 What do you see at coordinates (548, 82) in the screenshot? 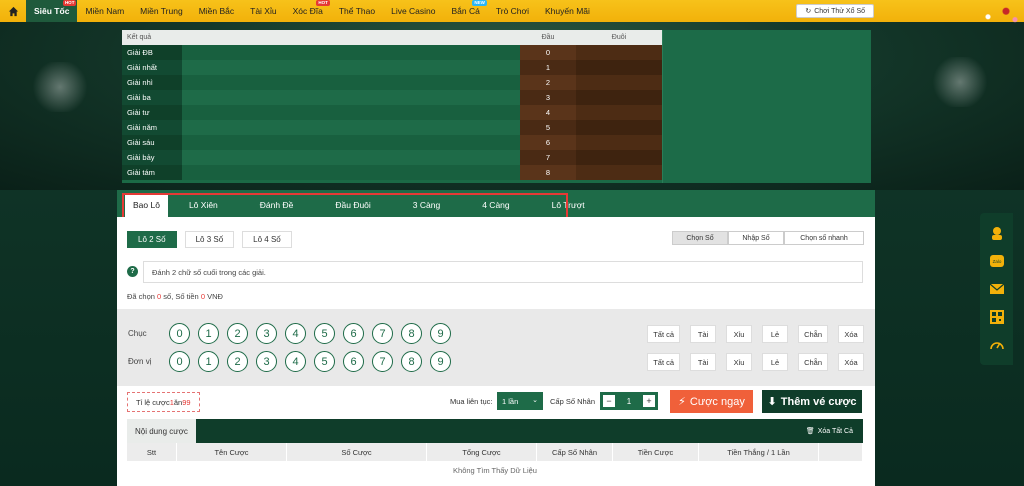
I see `head-digit: 2` at bounding box center [548, 82].